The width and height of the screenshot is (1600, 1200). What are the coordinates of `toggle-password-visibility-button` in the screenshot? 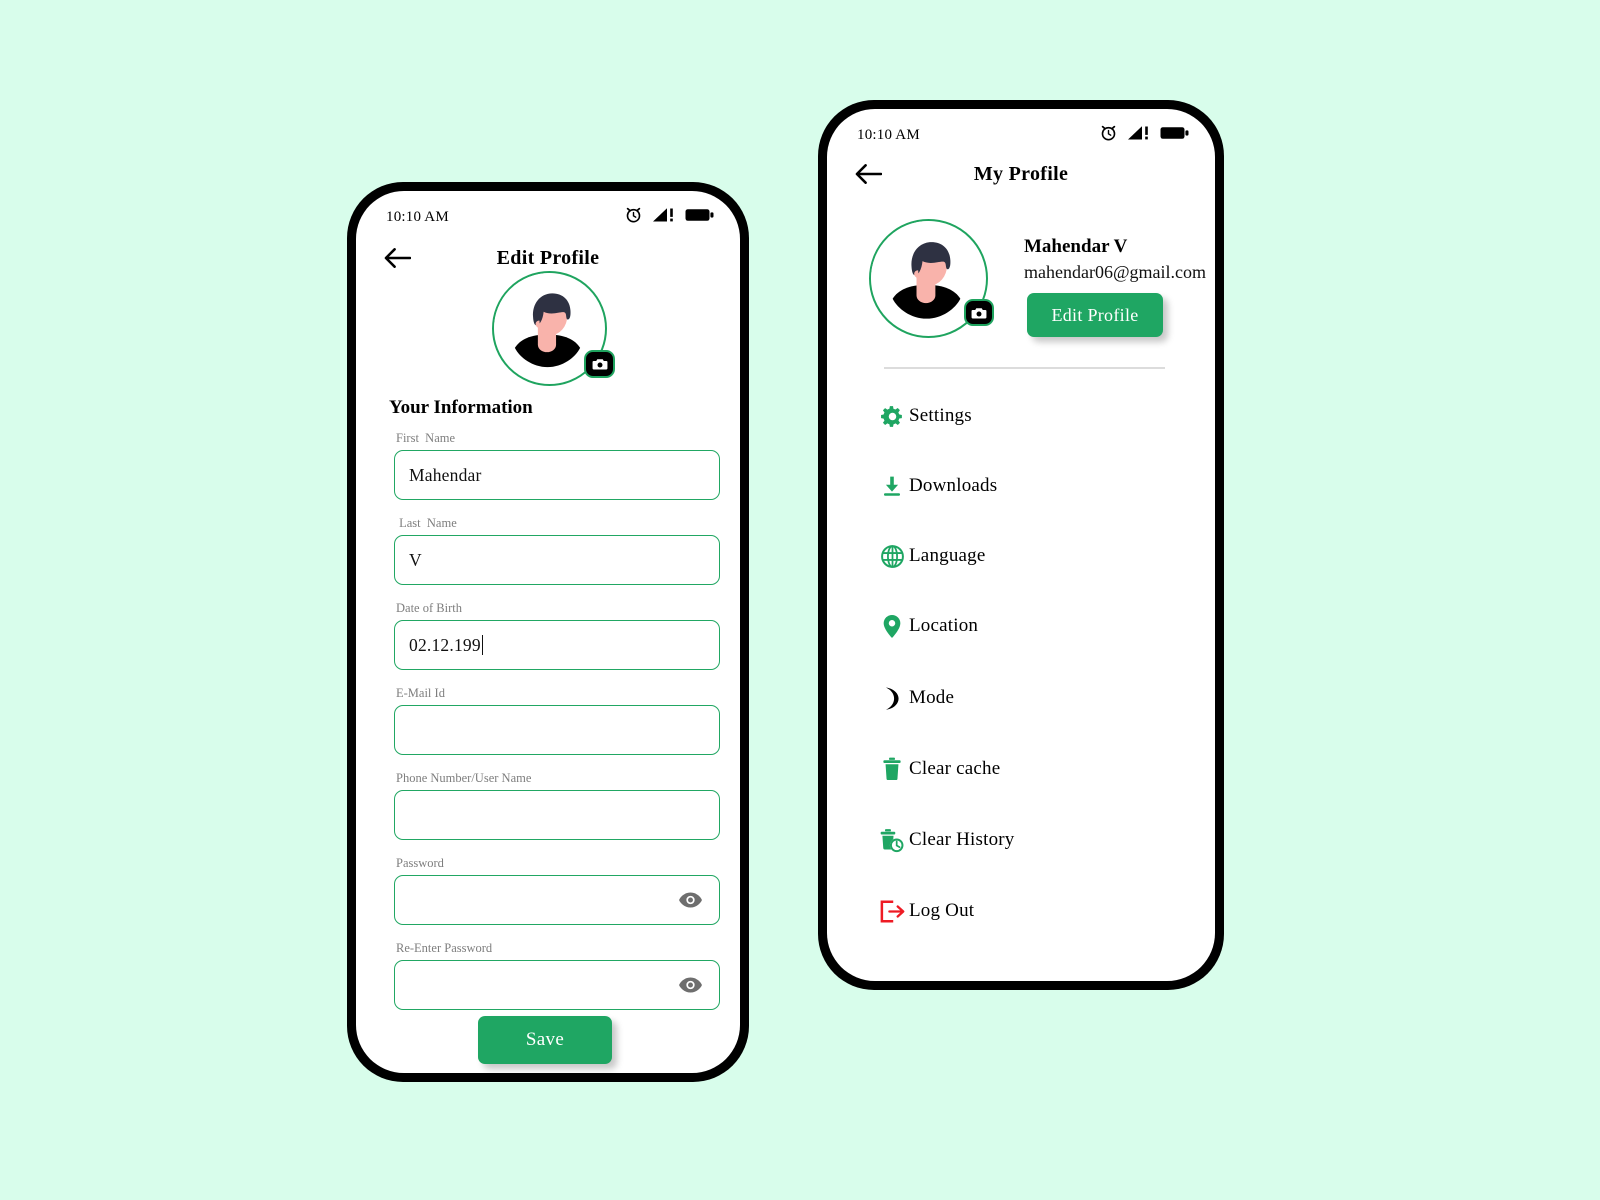 It's located at (690, 900).